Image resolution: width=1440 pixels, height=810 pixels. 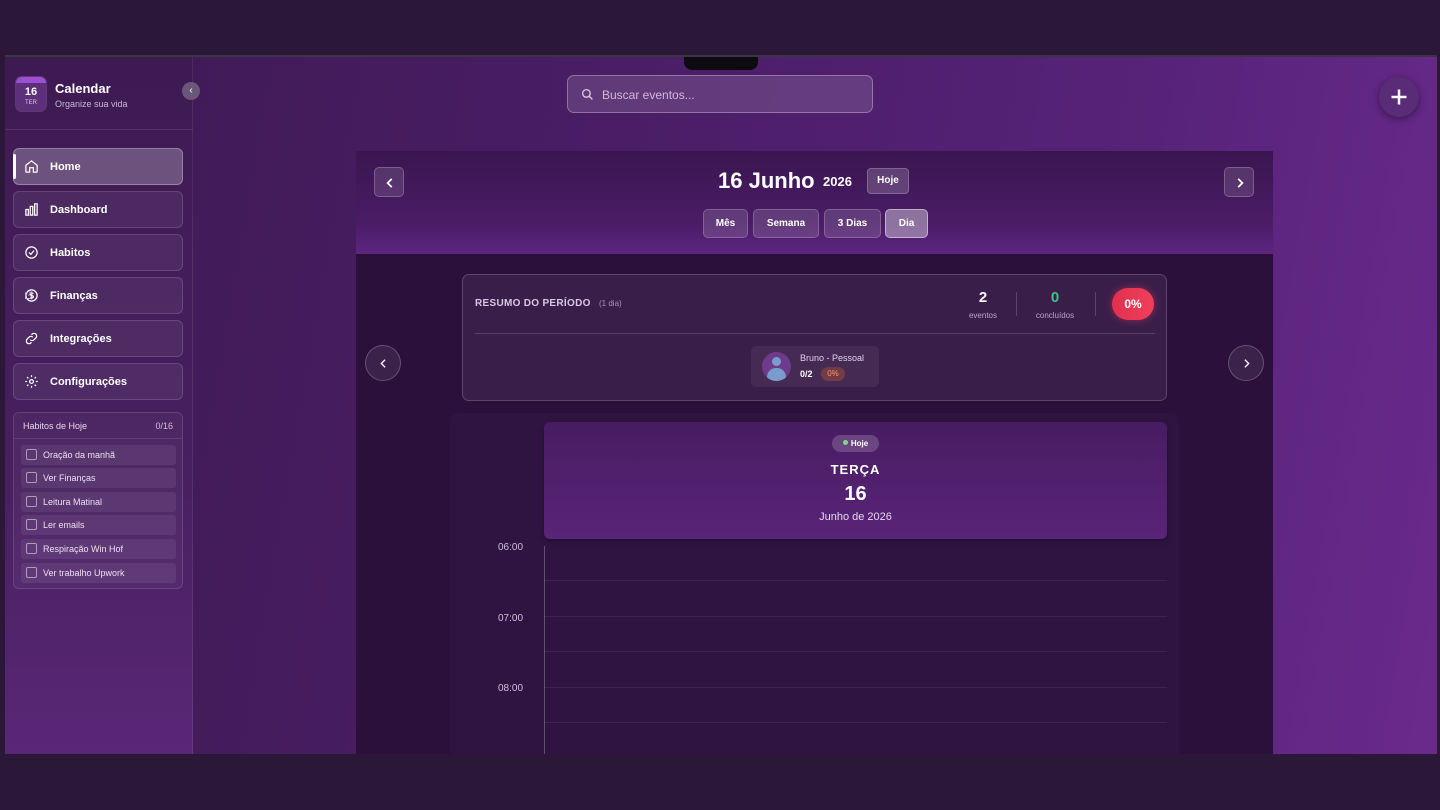 I want to click on check-circle-icon, so click(x=31, y=252).